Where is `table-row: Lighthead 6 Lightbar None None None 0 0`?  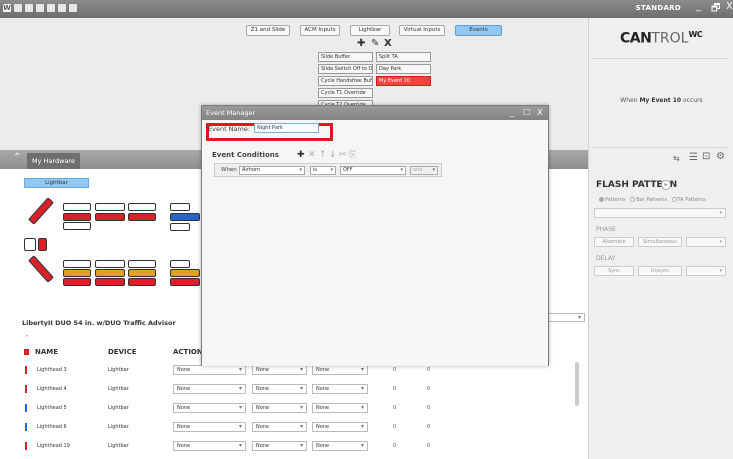
table-row: Lighthead 6 Lightbar None None None 0 0 is located at coordinates (294, 428).